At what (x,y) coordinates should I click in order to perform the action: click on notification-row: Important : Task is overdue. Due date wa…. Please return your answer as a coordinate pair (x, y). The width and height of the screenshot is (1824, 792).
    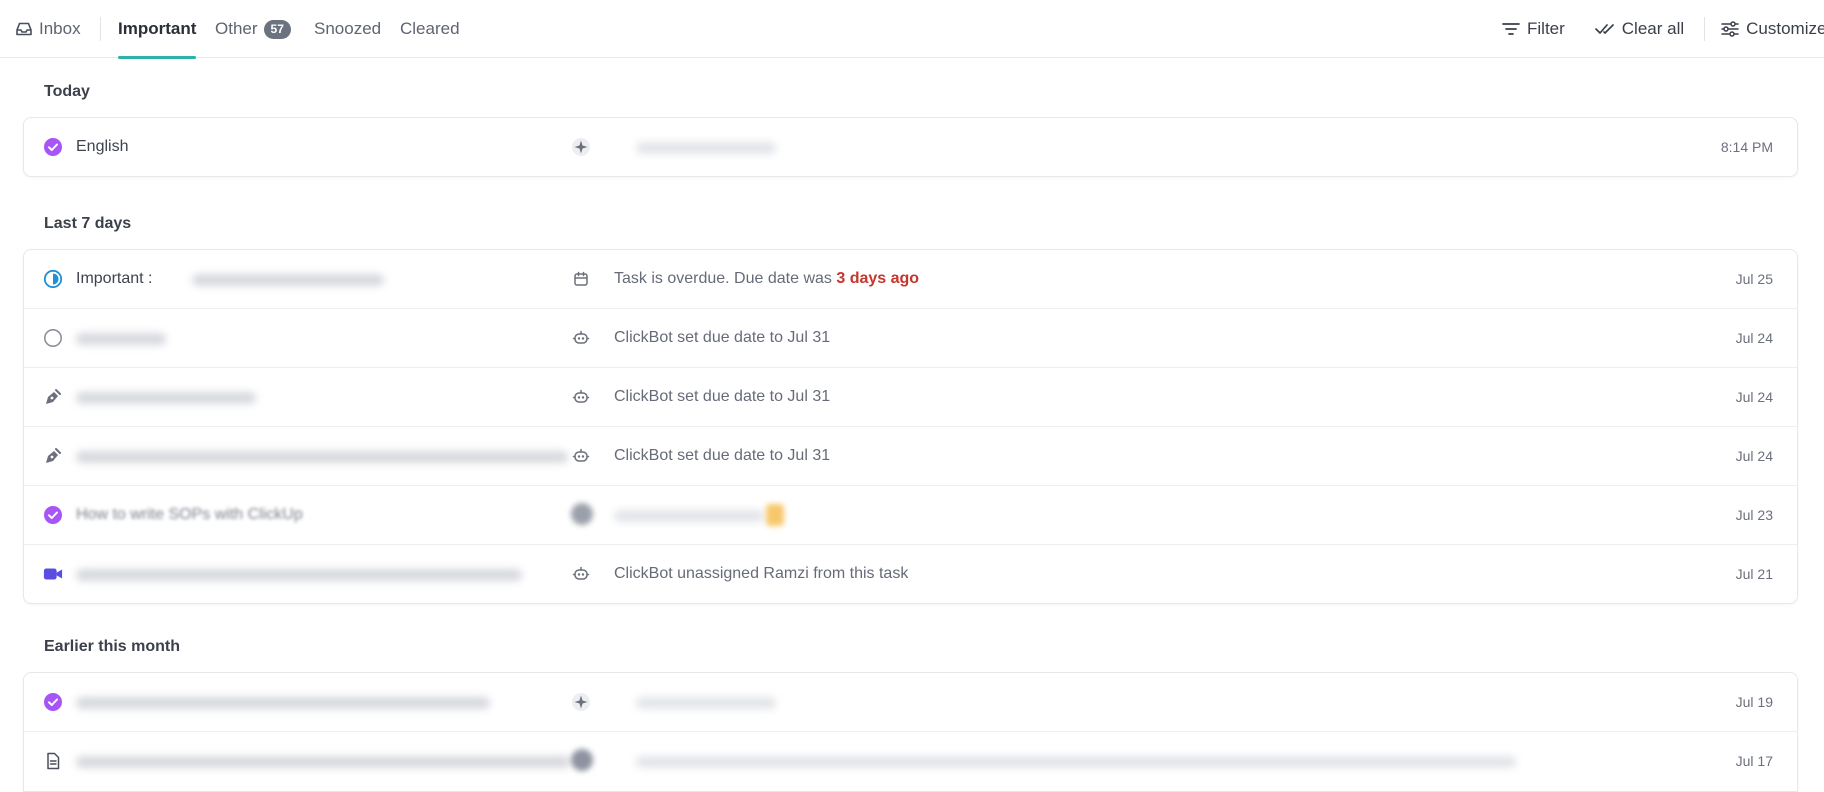
    Looking at the image, I should click on (910, 279).